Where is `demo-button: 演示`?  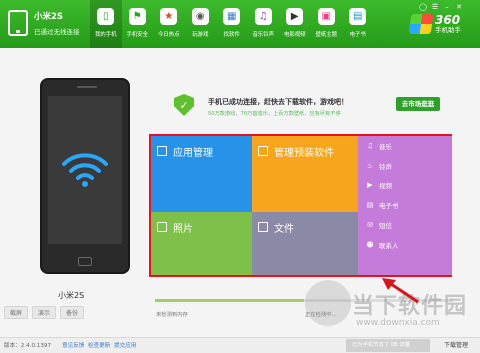 demo-button: 演示 is located at coordinates (44, 312).